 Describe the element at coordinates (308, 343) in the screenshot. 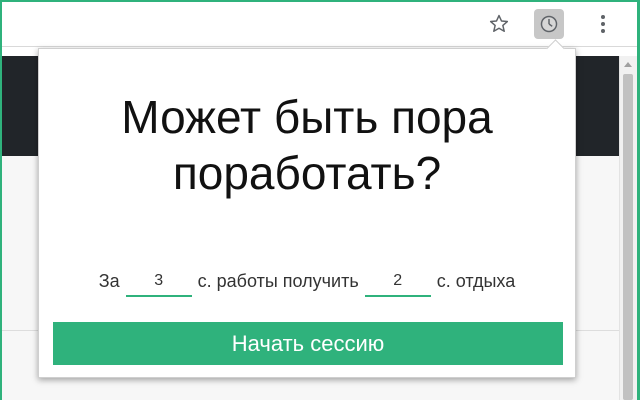

I see `start-session-button: Начать сессию` at that location.